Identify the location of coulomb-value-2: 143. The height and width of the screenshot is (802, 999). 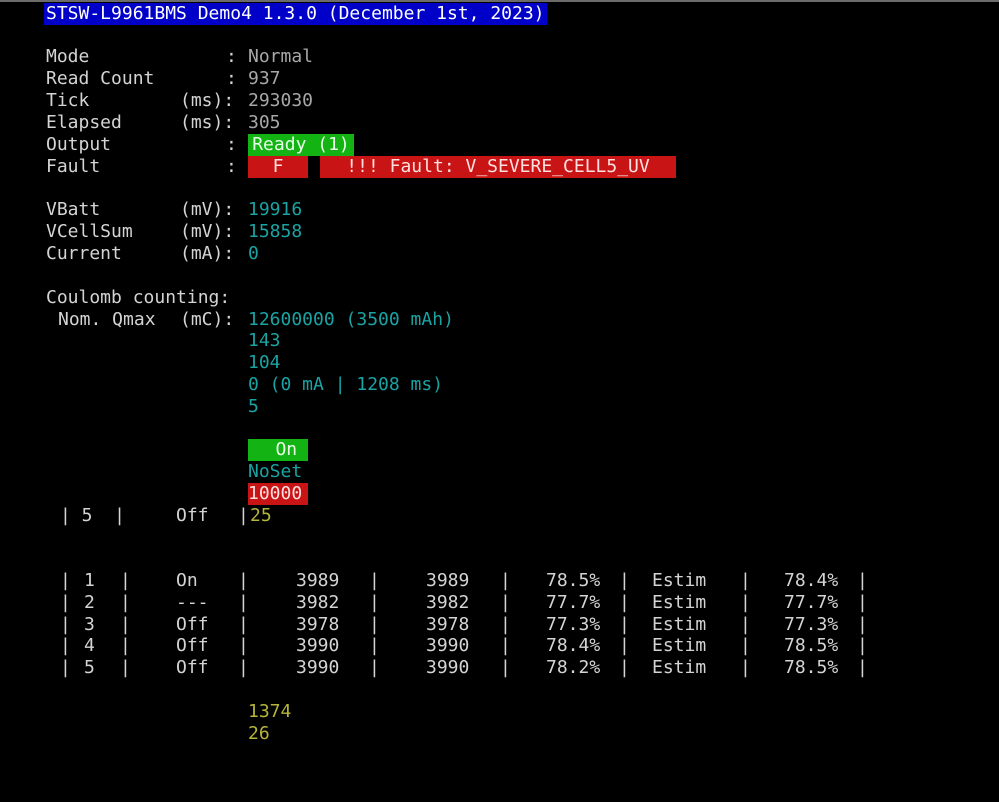
(264, 340).